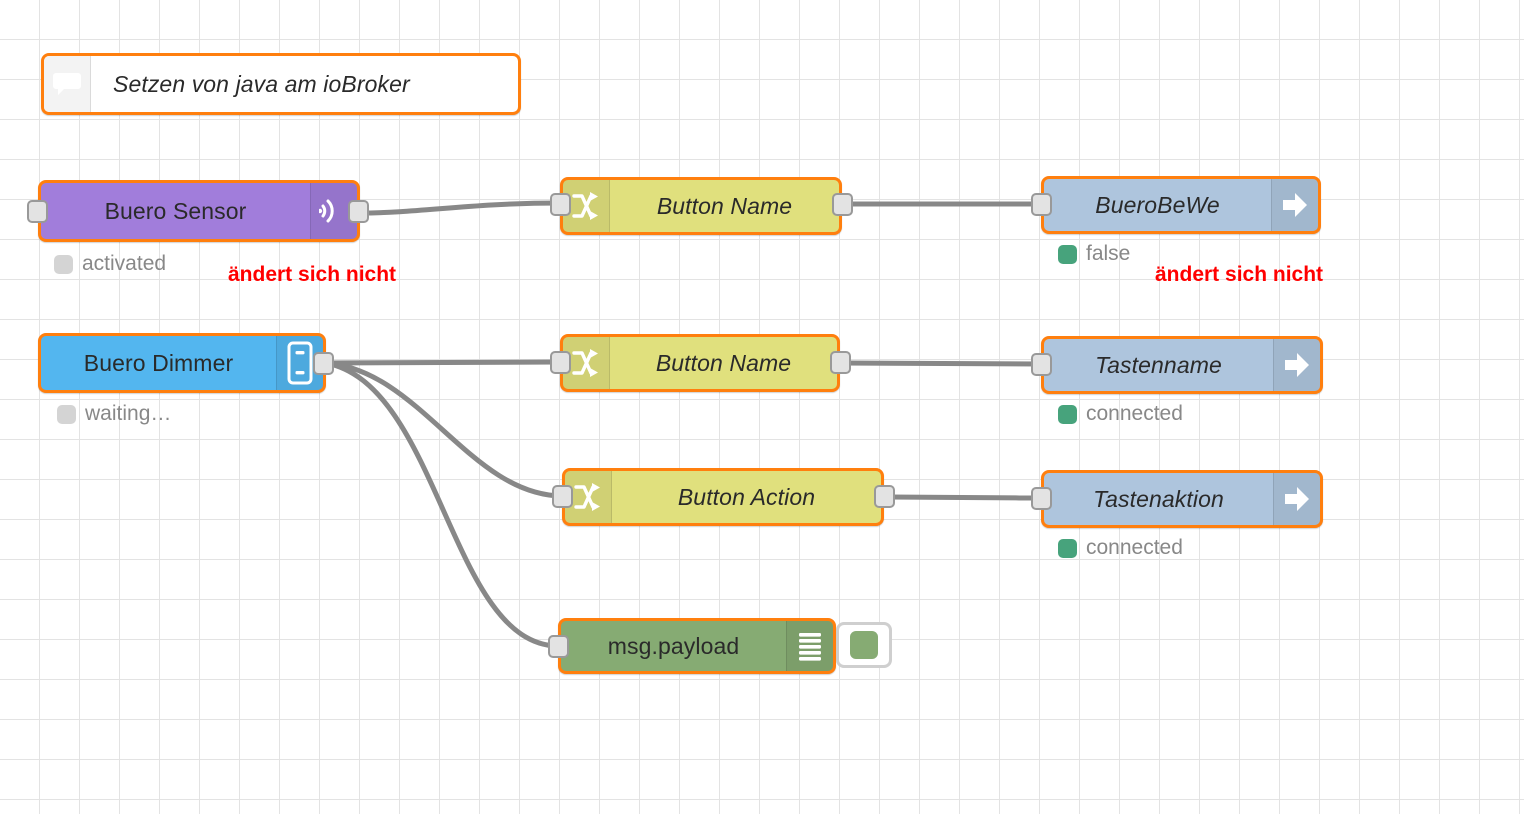  Describe the element at coordinates (809, 646) in the screenshot. I see `debug-list-icon` at that location.